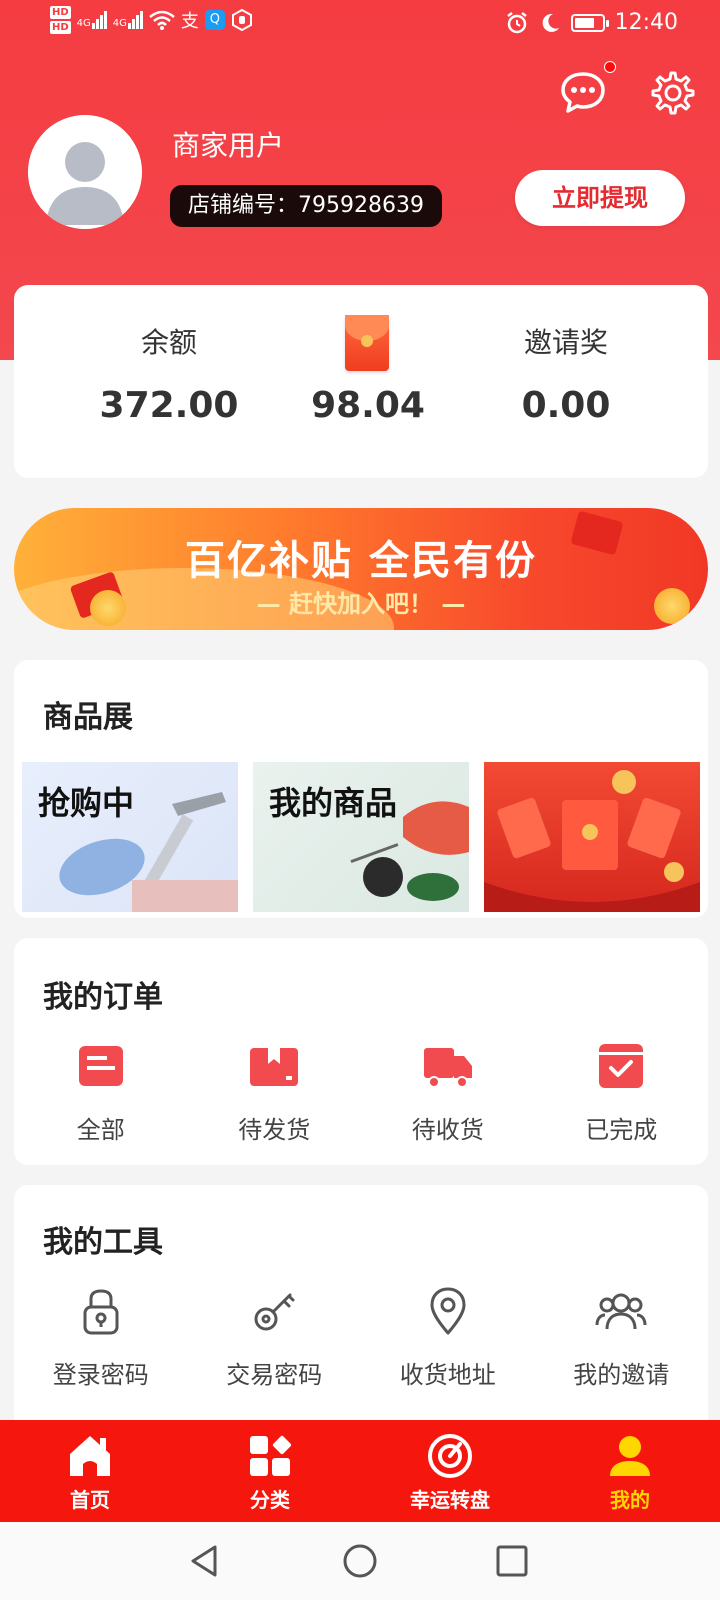  What do you see at coordinates (103, 997) in the screenshot?
I see `my-orders-title: 我的订单` at bounding box center [103, 997].